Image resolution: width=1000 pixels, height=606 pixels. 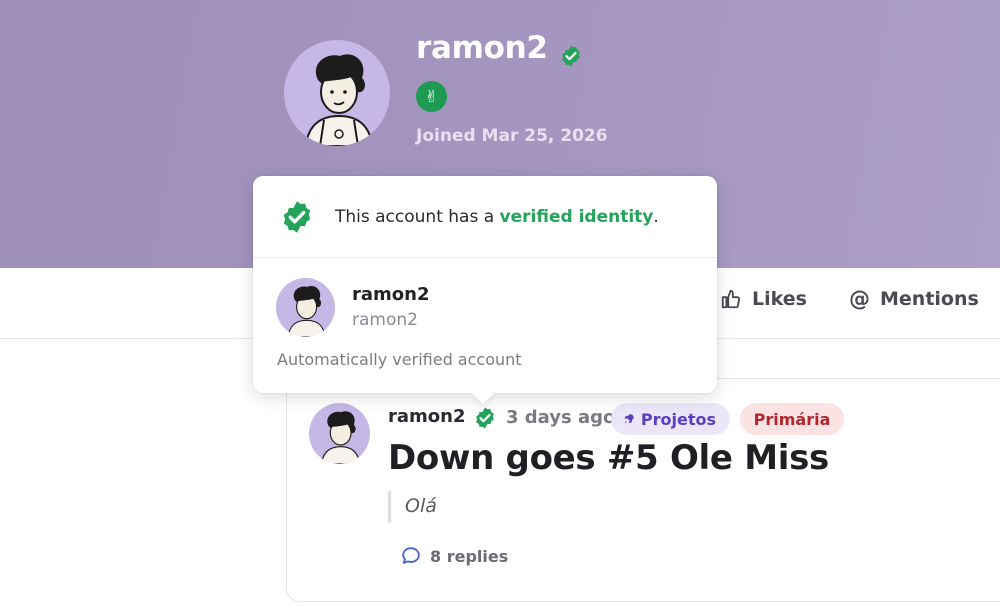 I want to click on thumbs-up-icon, so click(x=730, y=299).